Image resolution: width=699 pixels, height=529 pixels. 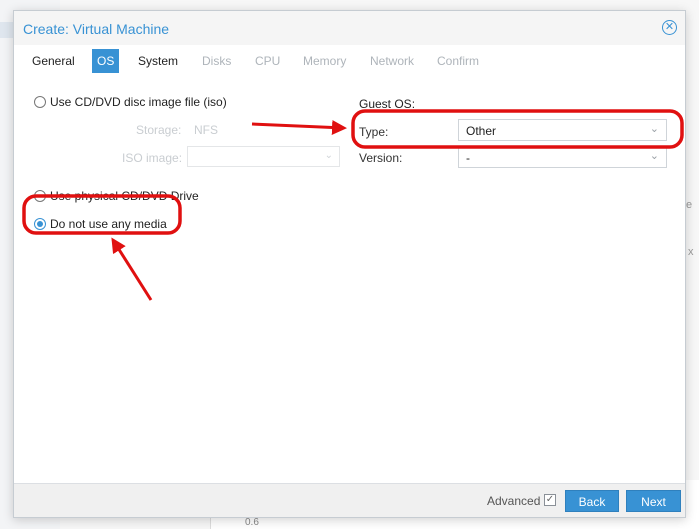 What do you see at coordinates (324, 61) in the screenshot?
I see `tab-memory: Memory` at bounding box center [324, 61].